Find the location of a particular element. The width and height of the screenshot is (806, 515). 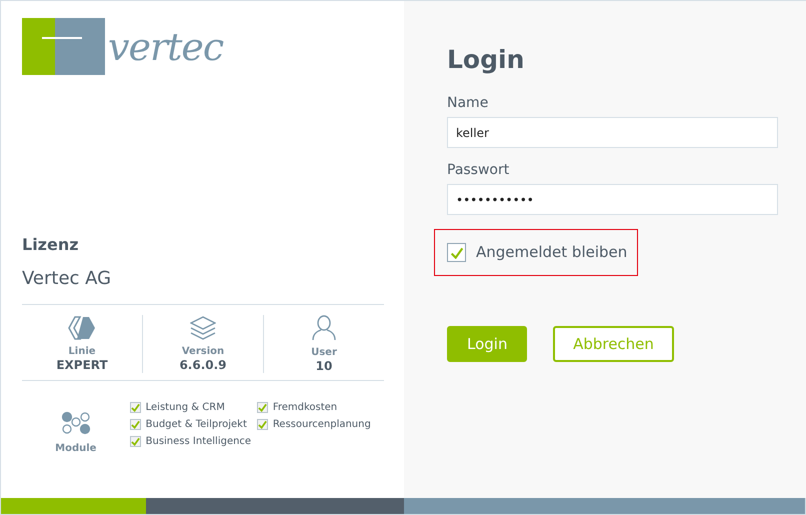

module-label: Business Intelligence is located at coordinates (199, 442).